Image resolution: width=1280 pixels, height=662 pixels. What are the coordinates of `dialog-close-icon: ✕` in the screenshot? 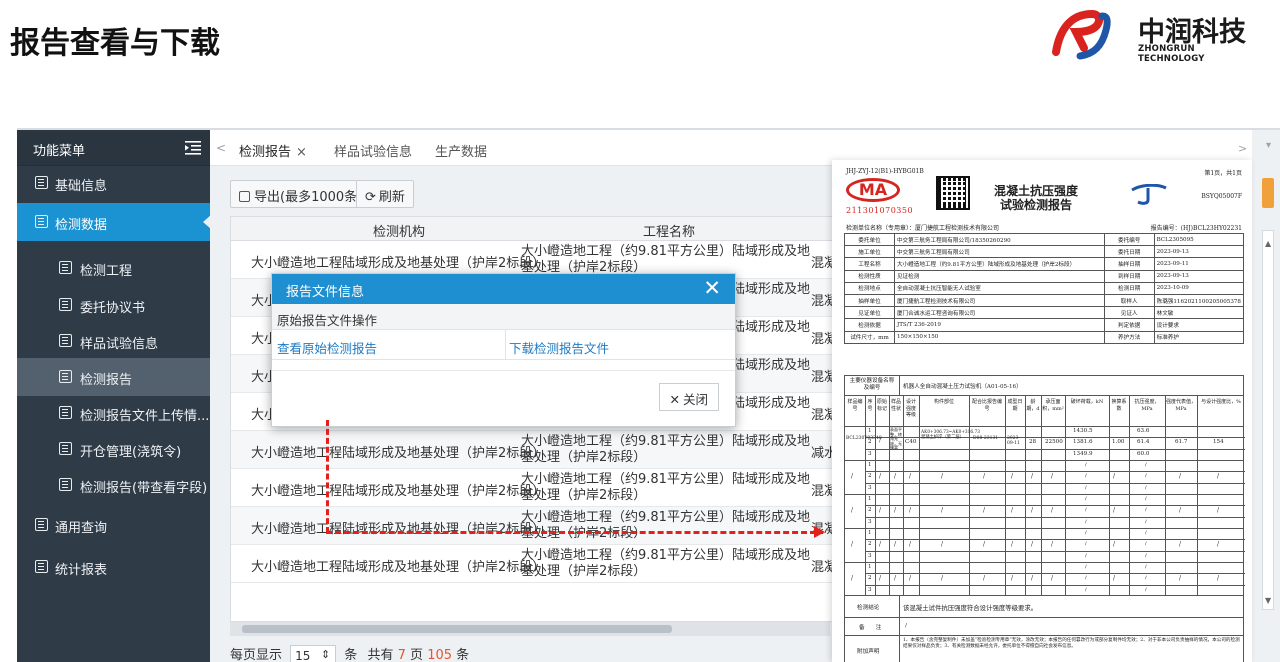 It's located at (712, 288).